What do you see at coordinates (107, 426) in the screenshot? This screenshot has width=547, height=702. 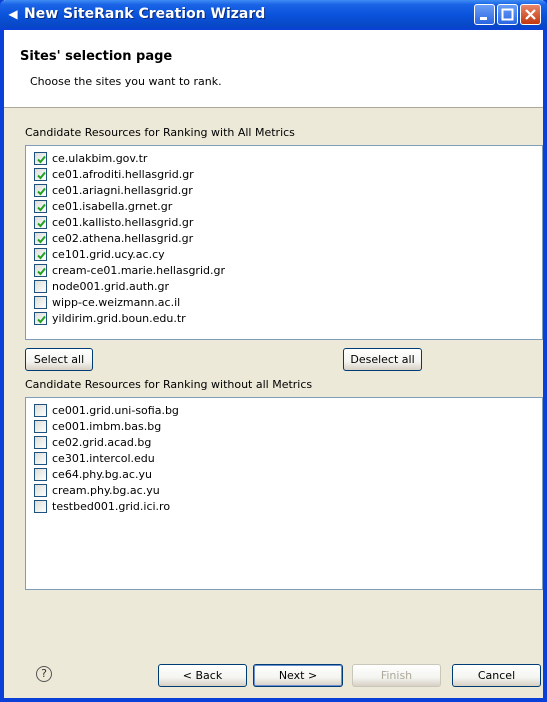 I see `list-item-label: ce001.imbm.bas.bg` at bounding box center [107, 426].